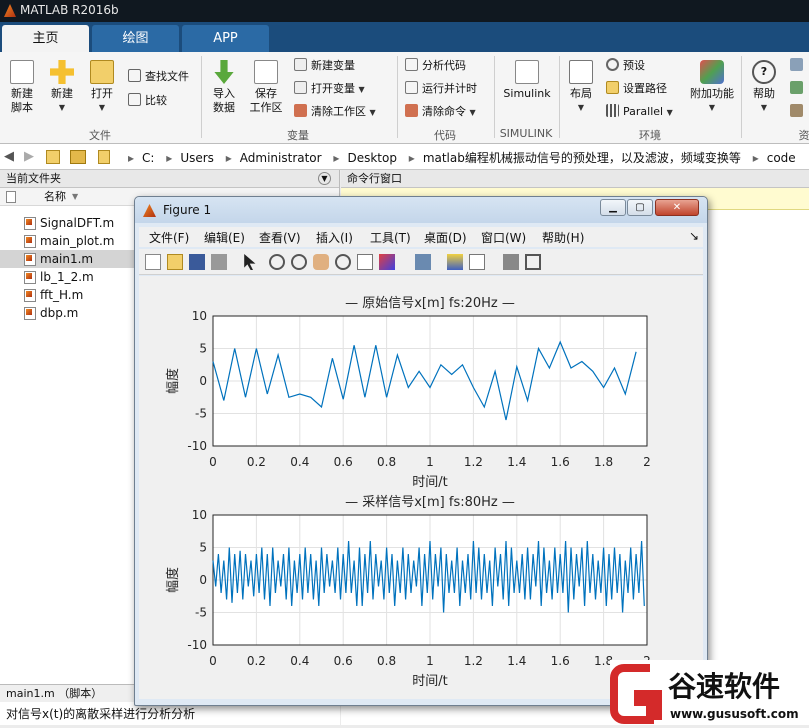 The image size is (809, 728). I want to click on new-variable-button: 新建变量, so click(324, 66).